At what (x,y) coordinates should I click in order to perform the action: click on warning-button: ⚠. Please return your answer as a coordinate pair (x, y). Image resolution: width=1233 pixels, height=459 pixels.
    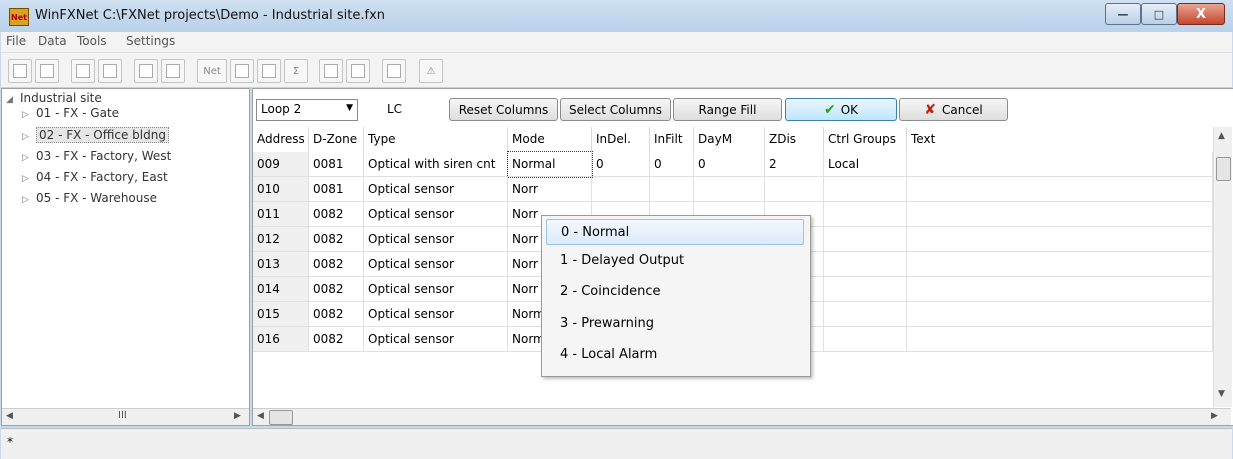
    Looking at the image, I should click on (431, 71).